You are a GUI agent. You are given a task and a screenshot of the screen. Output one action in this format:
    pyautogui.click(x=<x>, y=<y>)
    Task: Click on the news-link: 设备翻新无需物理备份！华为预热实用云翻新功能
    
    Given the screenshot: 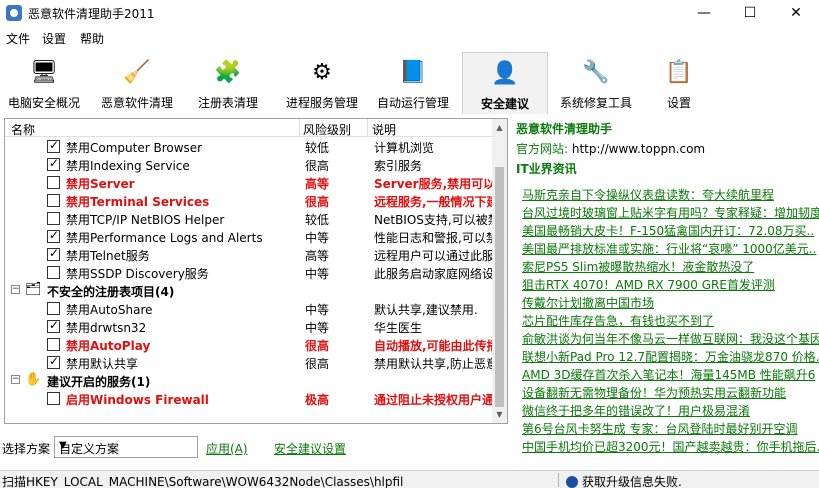 What is the action you would take?
    pyautogui.click(x=670, y=393)
    